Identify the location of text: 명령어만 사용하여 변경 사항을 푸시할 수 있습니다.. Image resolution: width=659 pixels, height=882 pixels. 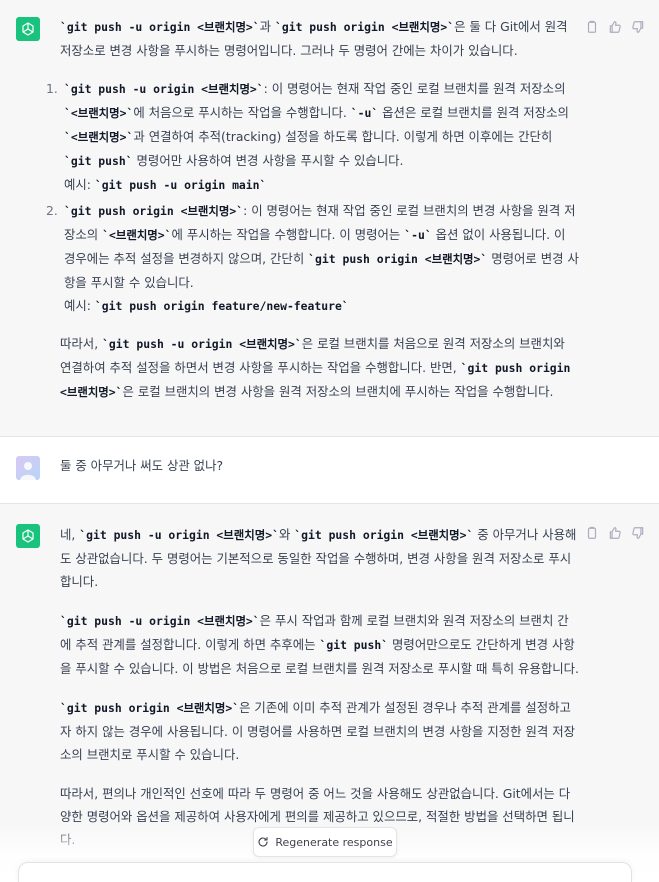
(268, 160).